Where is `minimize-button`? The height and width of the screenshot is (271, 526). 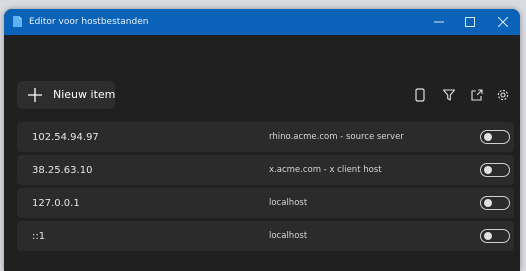
minimize-button is located at coordinates (439, 22).